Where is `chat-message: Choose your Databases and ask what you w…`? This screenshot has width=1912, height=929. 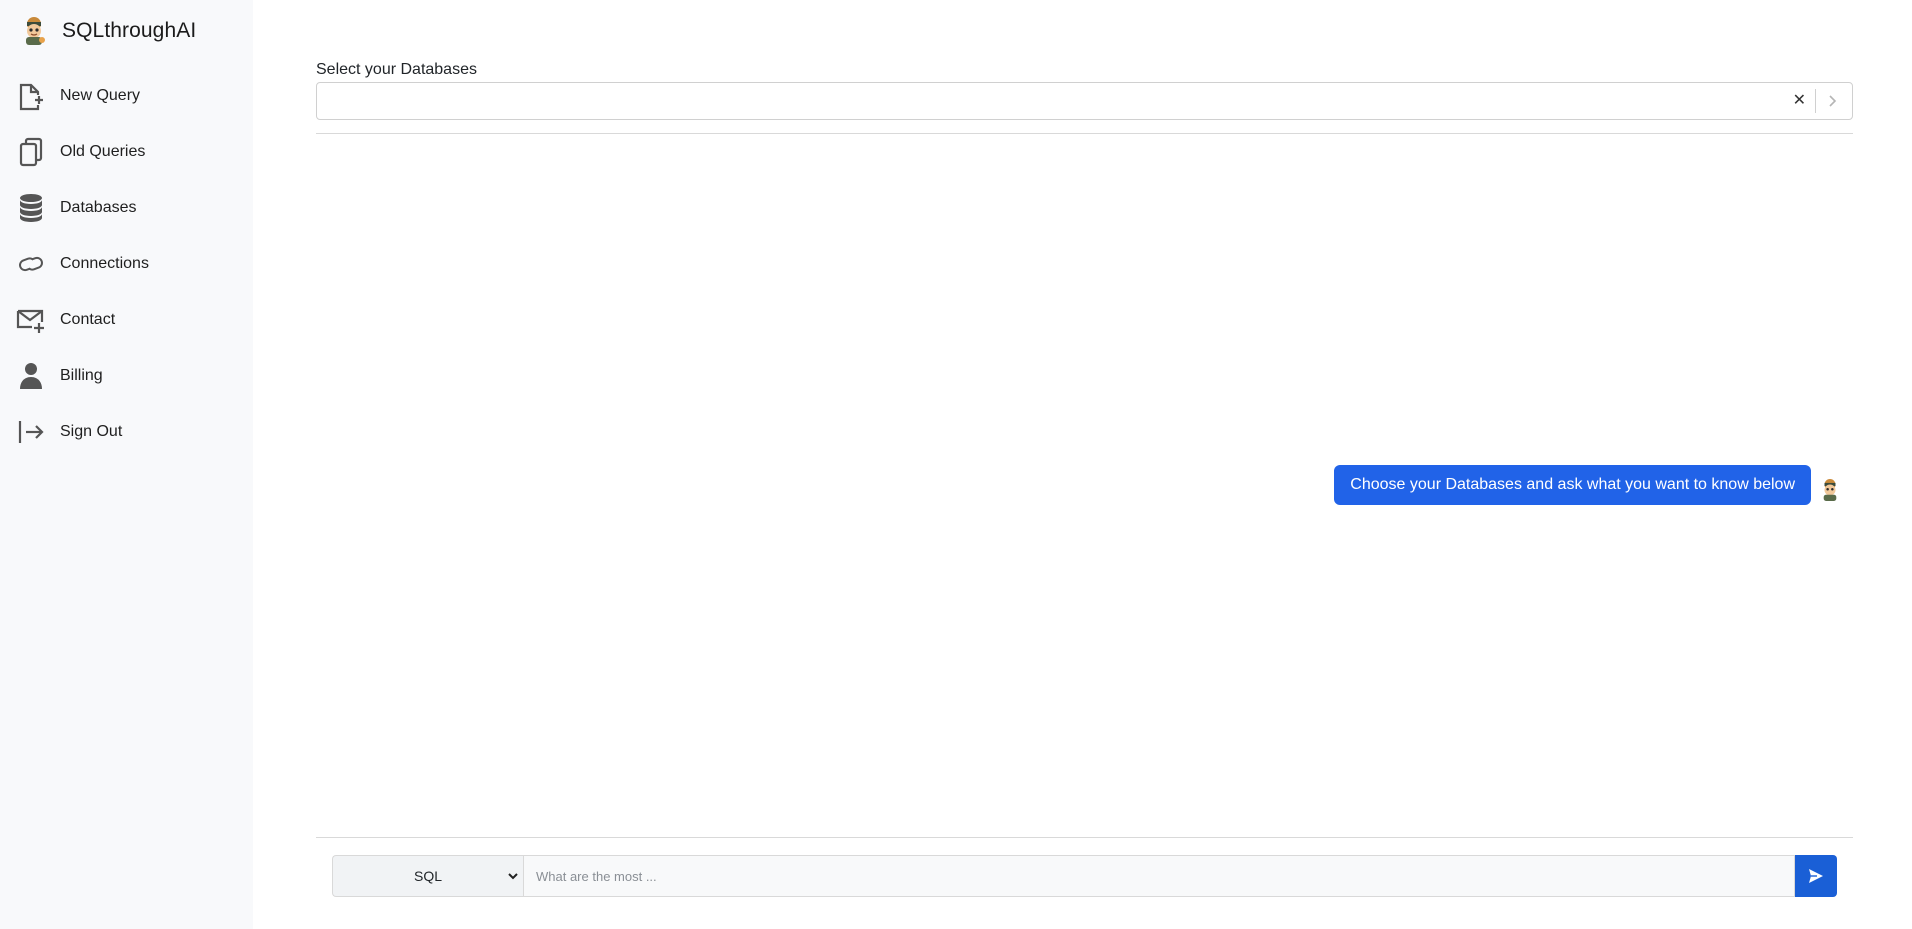 chat-message: Choose your Databases and ask what you w… is located at coordinates (1587, 485).